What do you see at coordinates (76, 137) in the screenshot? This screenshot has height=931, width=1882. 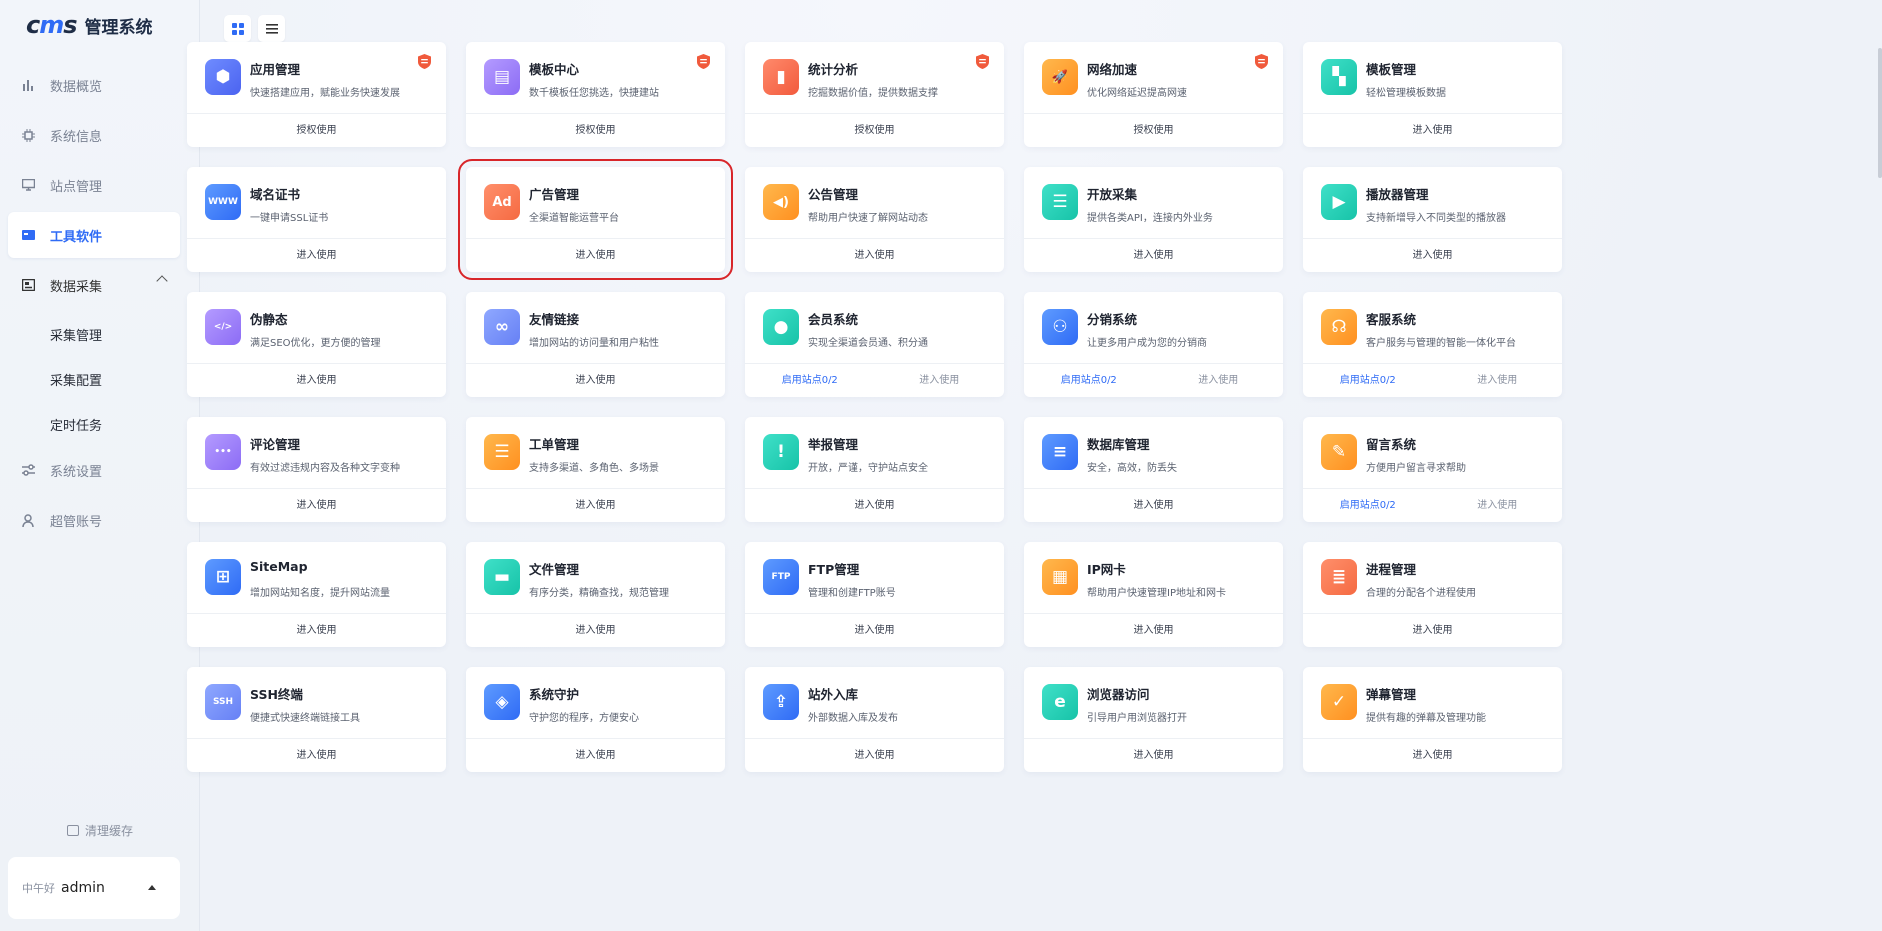 I see `sidebar-item-label: 系统信息` at bounding box center [76, 137].